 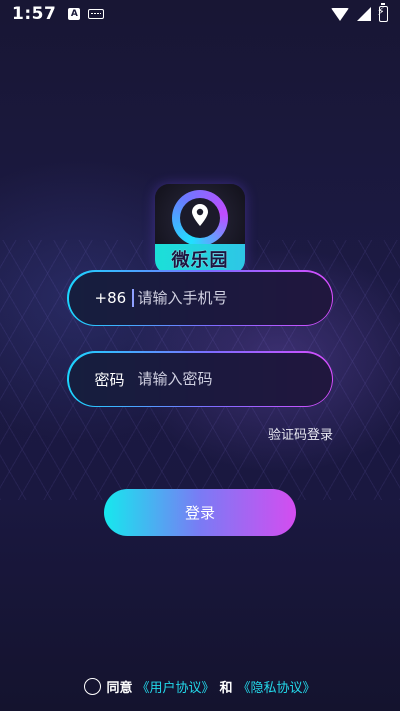 I want to click on password-field: 密码, so click(x=200, y=379).